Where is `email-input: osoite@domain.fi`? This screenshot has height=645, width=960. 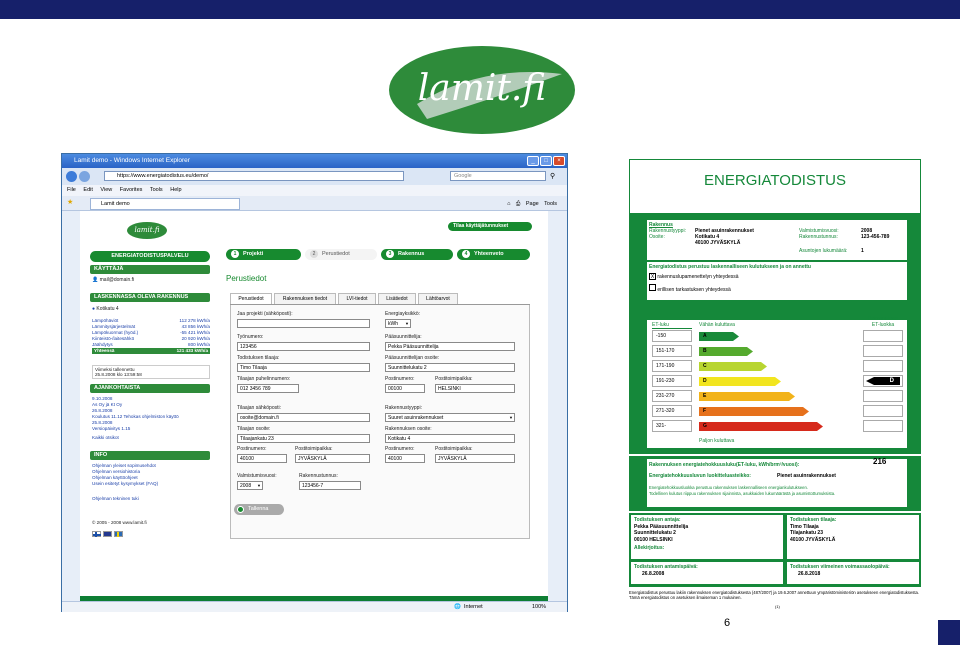 email-input: osoite@domain.fi is located at coordinates (303, 417).